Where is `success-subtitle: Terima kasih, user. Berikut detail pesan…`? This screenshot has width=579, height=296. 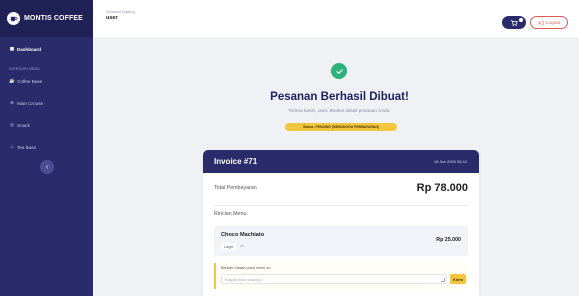 success-subtitle: Terima kasih, user. Berikut detail pesan… is located at coordinates (339, 111).